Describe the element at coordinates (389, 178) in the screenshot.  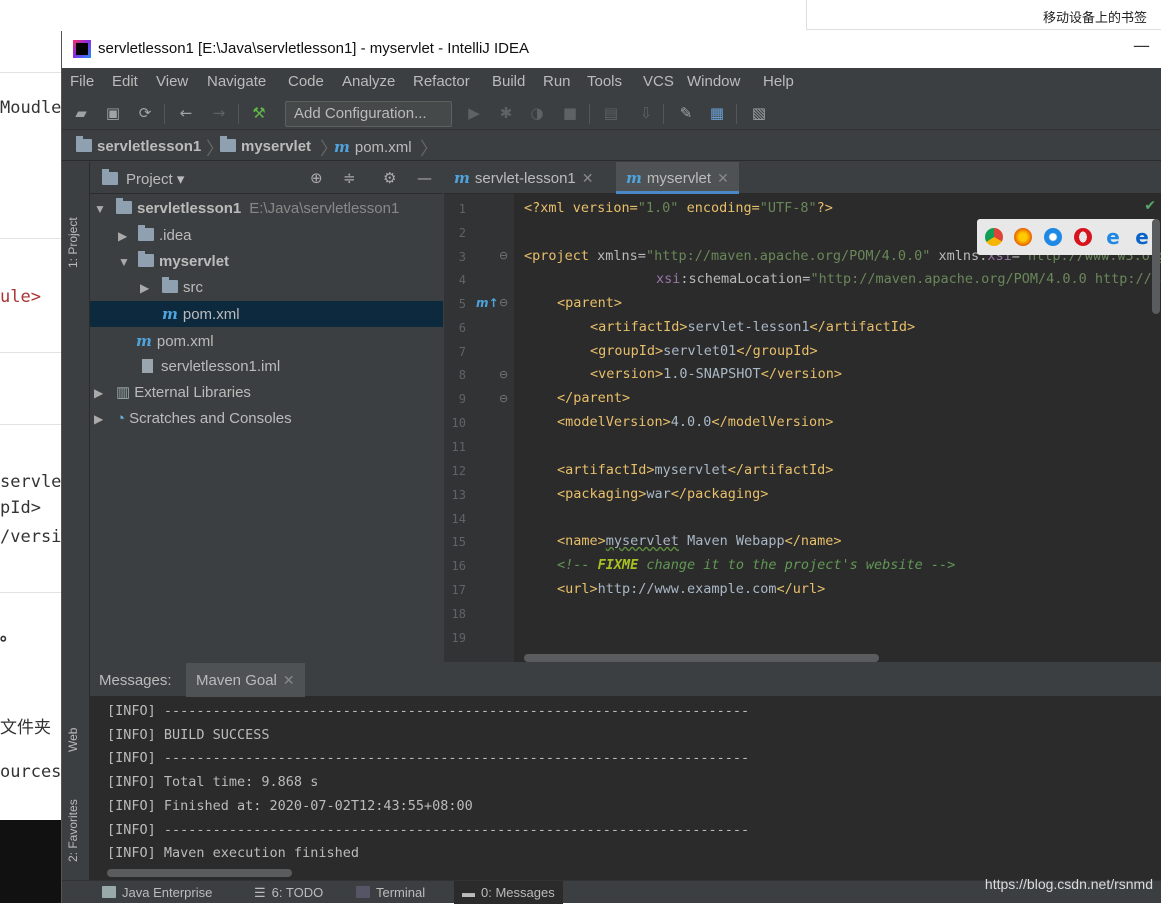
I see `gear-icon: ⚙` at that location.